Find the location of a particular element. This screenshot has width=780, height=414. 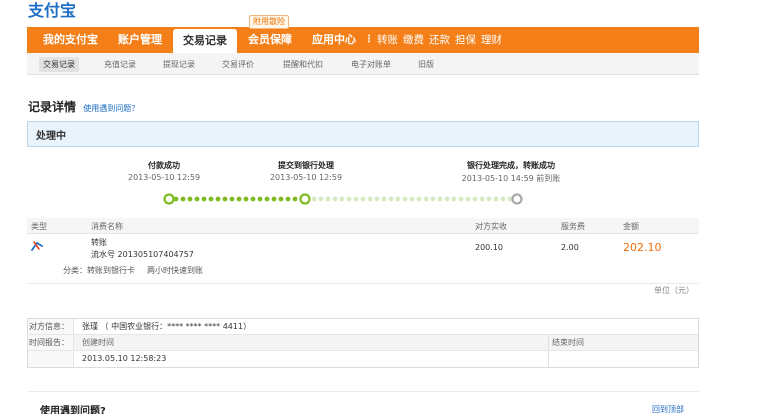

header-name: 消费名称 is located at coordinates (107, 226).